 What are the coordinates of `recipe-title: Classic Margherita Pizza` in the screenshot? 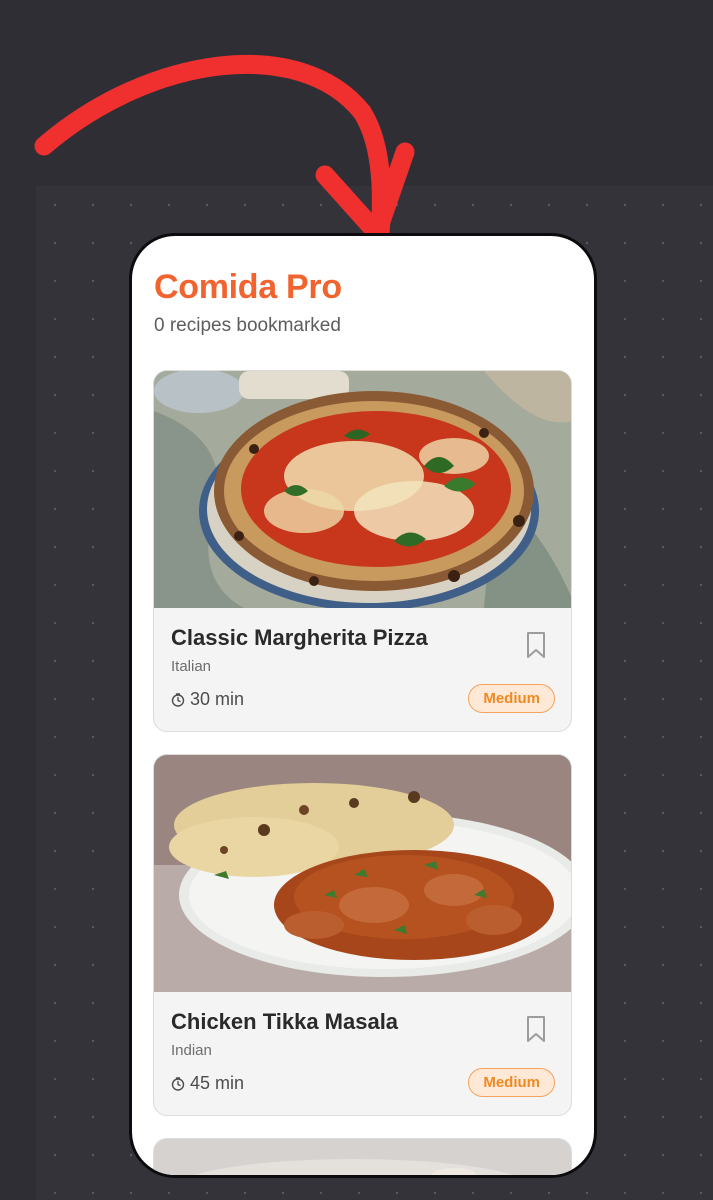 It's located at (299, 637).